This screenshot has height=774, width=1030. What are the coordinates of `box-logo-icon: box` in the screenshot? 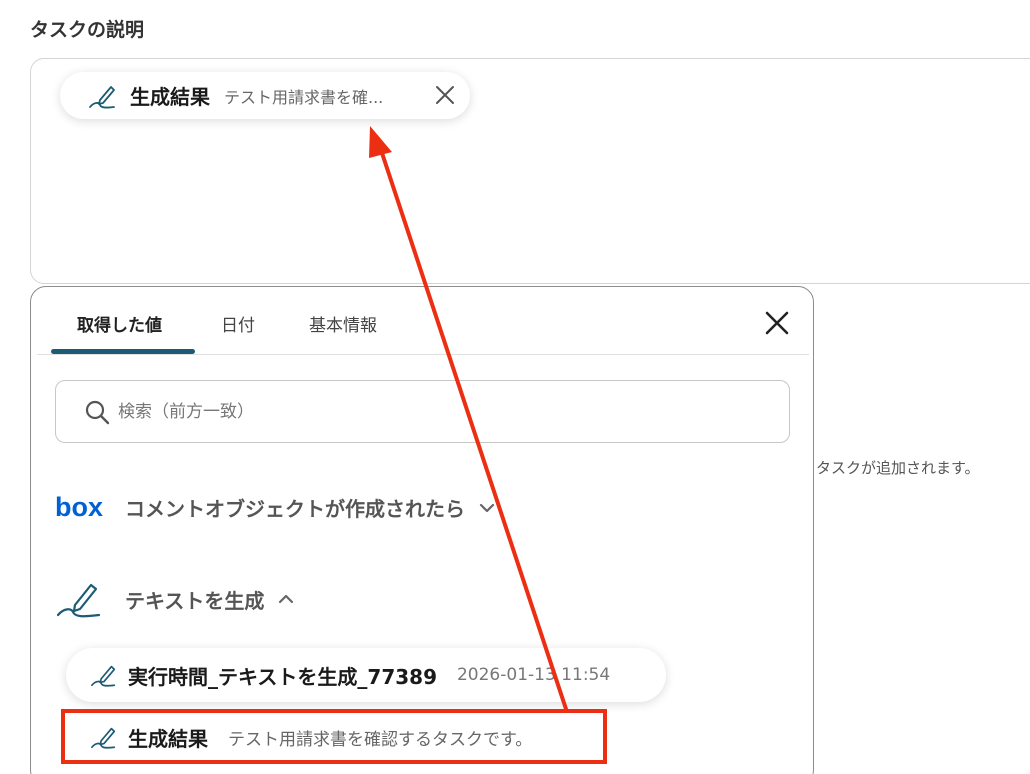 It's located at (79, 508).